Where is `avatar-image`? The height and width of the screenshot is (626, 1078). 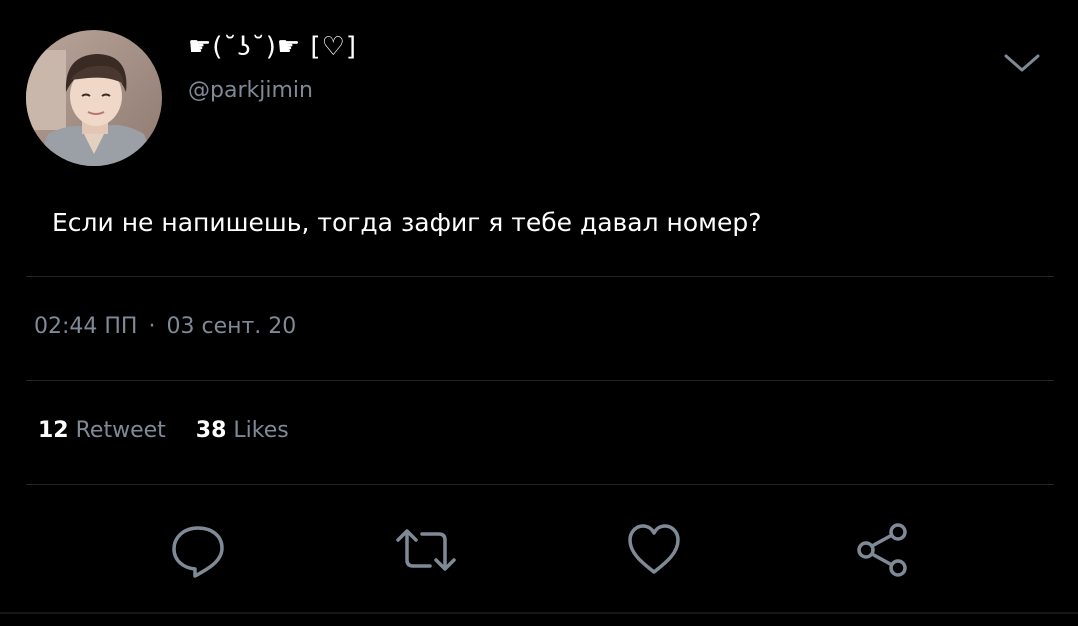 avatar-image is located at coordinates (94, 98).